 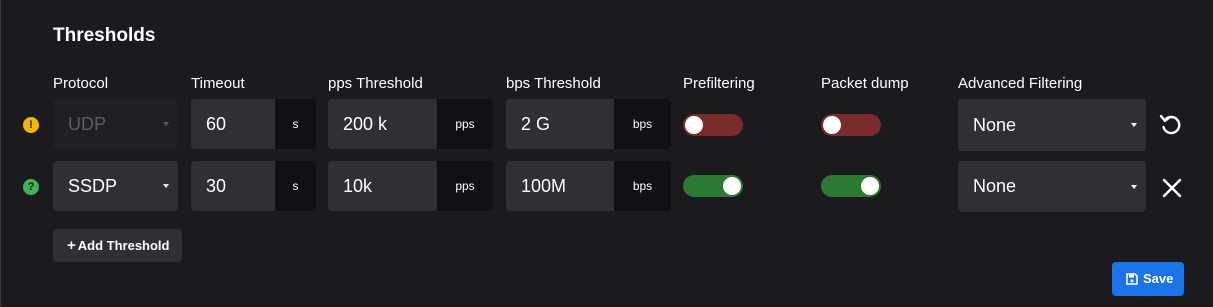 What do you see at coordinates (31, 187) in the screenshot?
I see `help-icon: ?` at bounding box center [31, 187].